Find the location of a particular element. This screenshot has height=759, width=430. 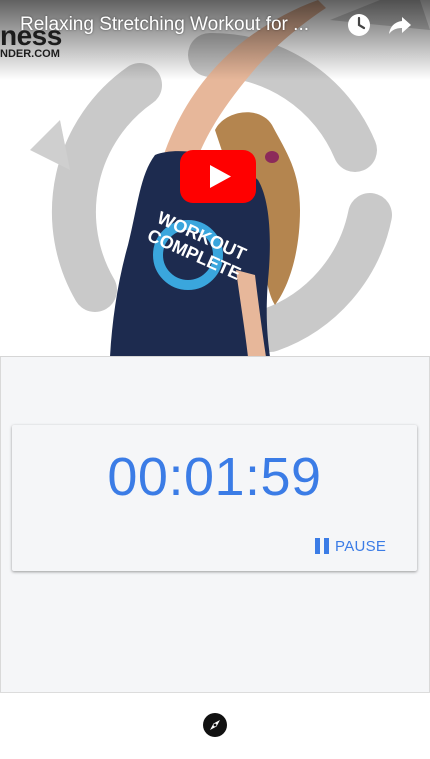

swirl-tip is located at coordinates (50, 145).